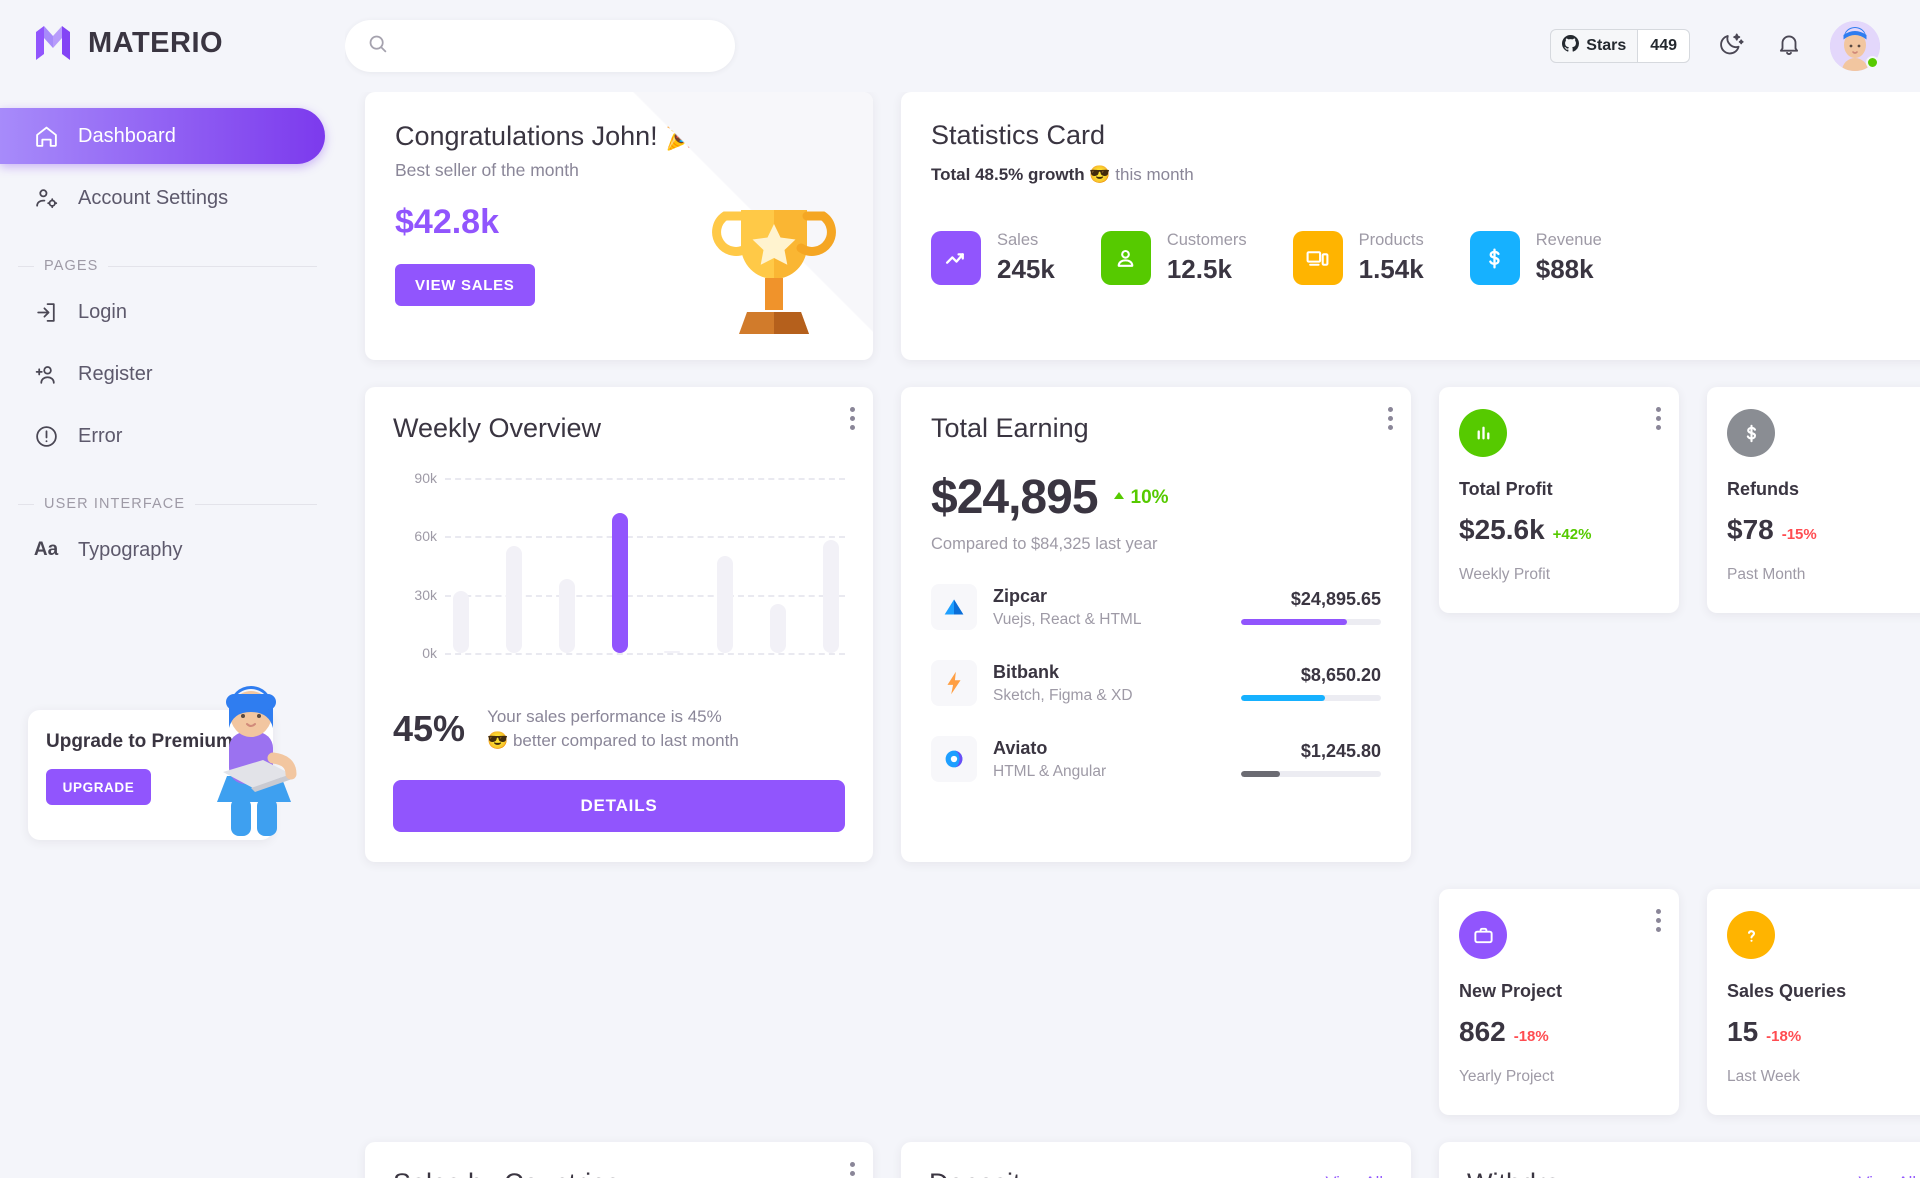  What do you see at coordinates (98, 787) in the screenshot?
I see `upgrade-button: UPGRADE` at bounding box center [98, 787].